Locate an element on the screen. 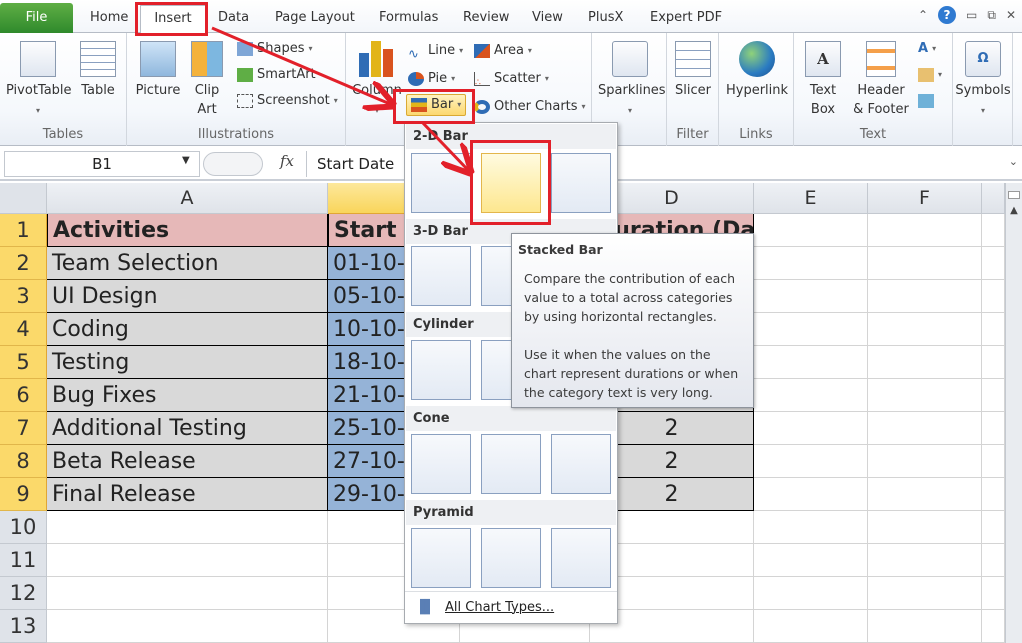 This screenshot has width=1022, height=643. row-header-4: 4 is located at coordinates (23, 329).